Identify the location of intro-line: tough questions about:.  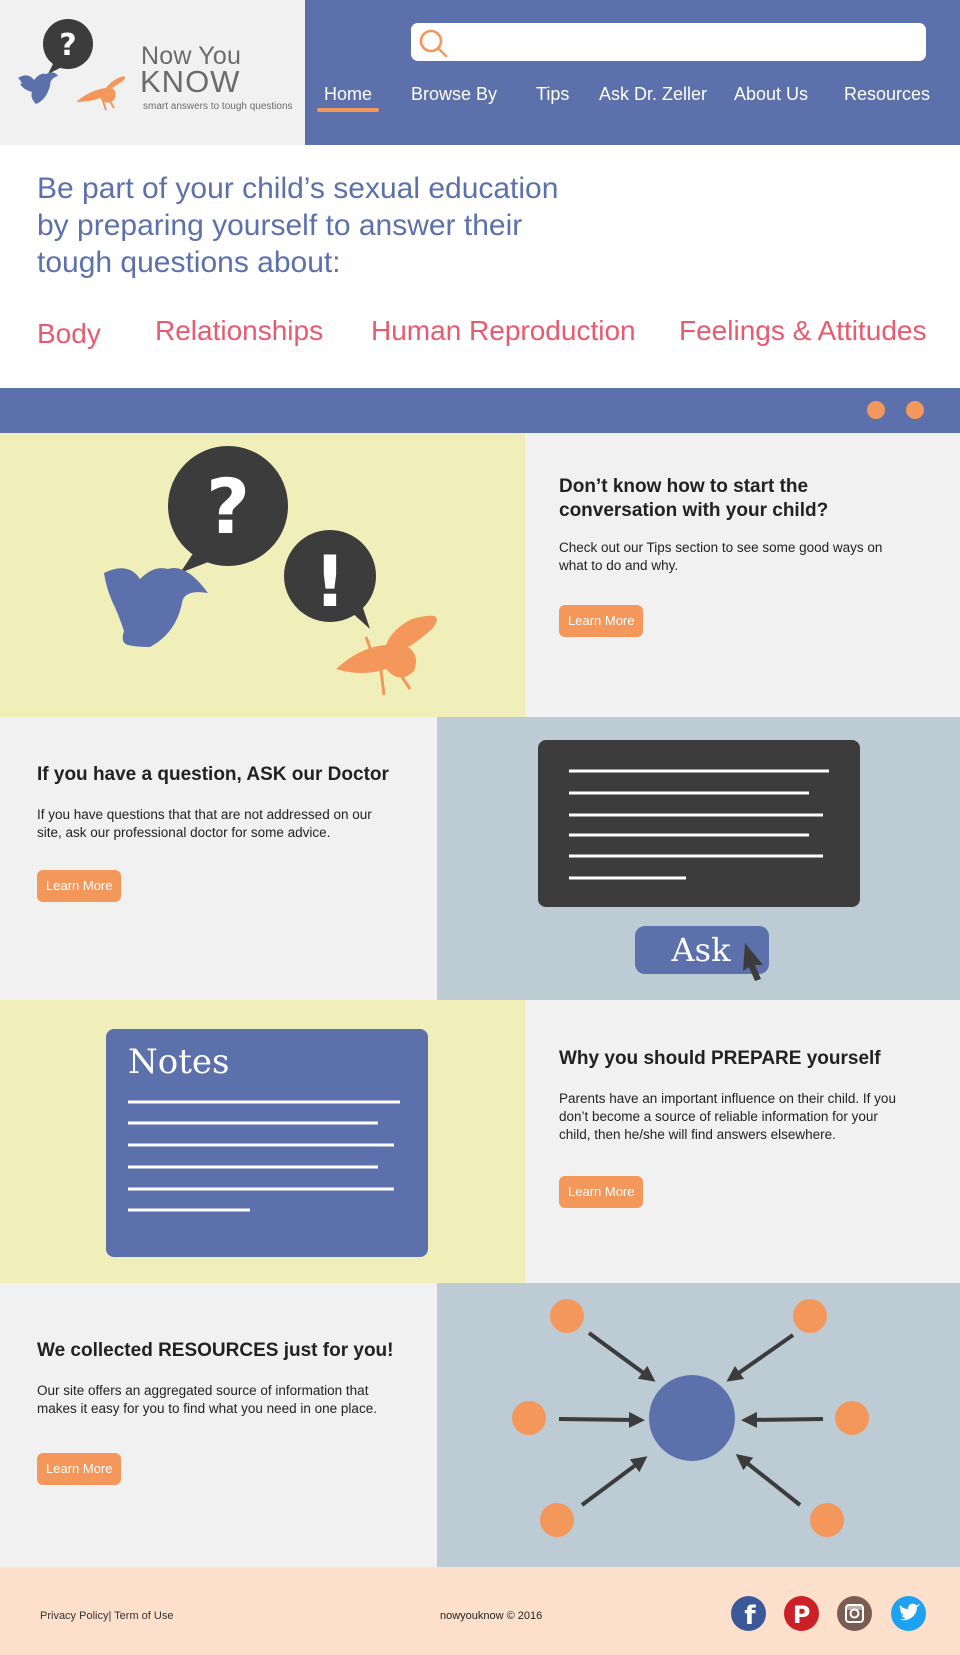
(189, 262).